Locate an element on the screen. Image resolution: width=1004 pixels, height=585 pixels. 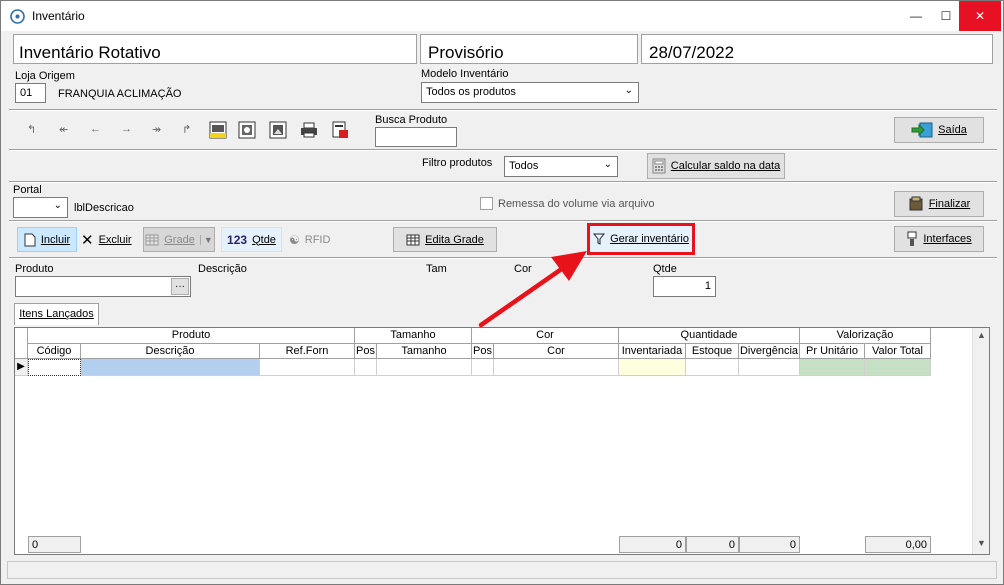
column-header: Pr Unitário is located at coordinates (832, 351).